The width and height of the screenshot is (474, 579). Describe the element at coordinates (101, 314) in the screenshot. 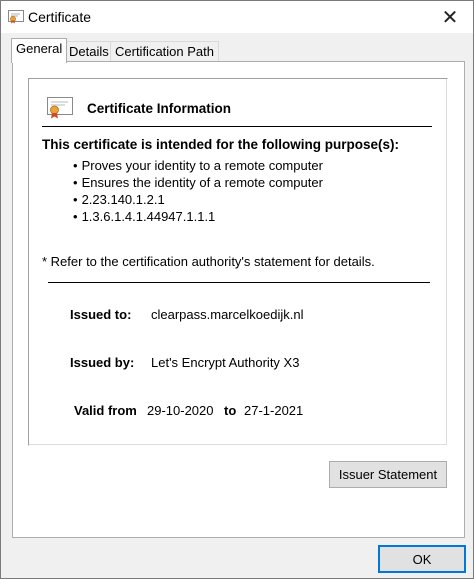

I see `issued-to-label: Issued to:` at that location.